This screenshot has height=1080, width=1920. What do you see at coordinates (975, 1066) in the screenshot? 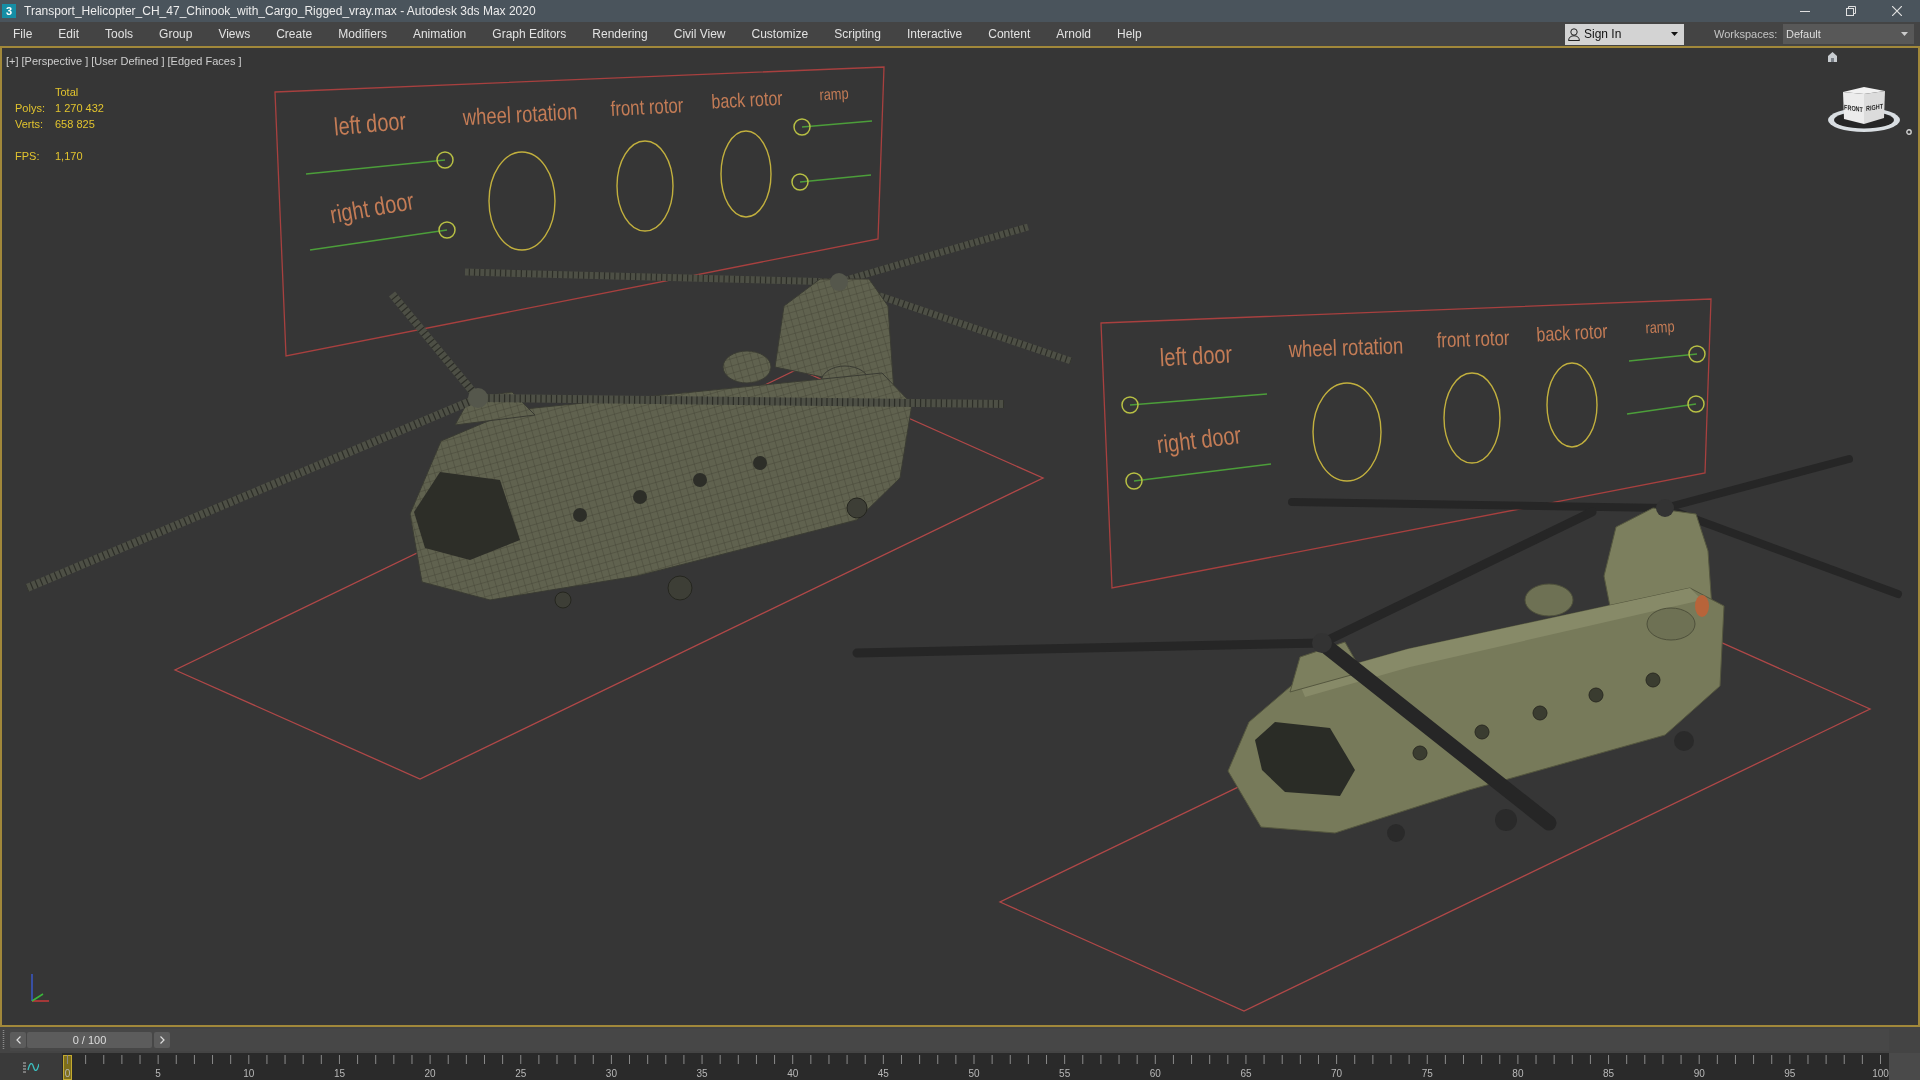
I see `timeline-track: 0 5 10 15 20 25 30 35 40 45 50 55 60 65 70 75 80 85 90 95 100` at bounding box center [975, 1066].